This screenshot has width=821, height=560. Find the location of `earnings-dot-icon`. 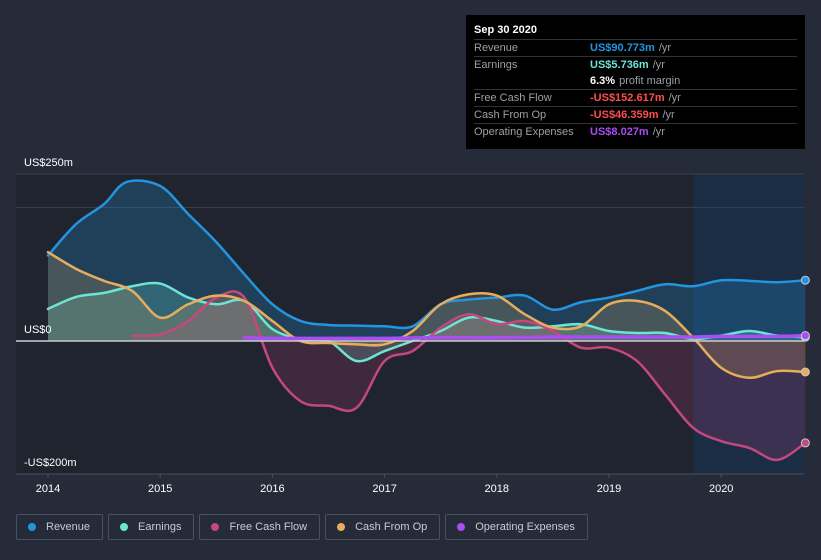

earnings-dot-icon is located at coordinates (124, 527).